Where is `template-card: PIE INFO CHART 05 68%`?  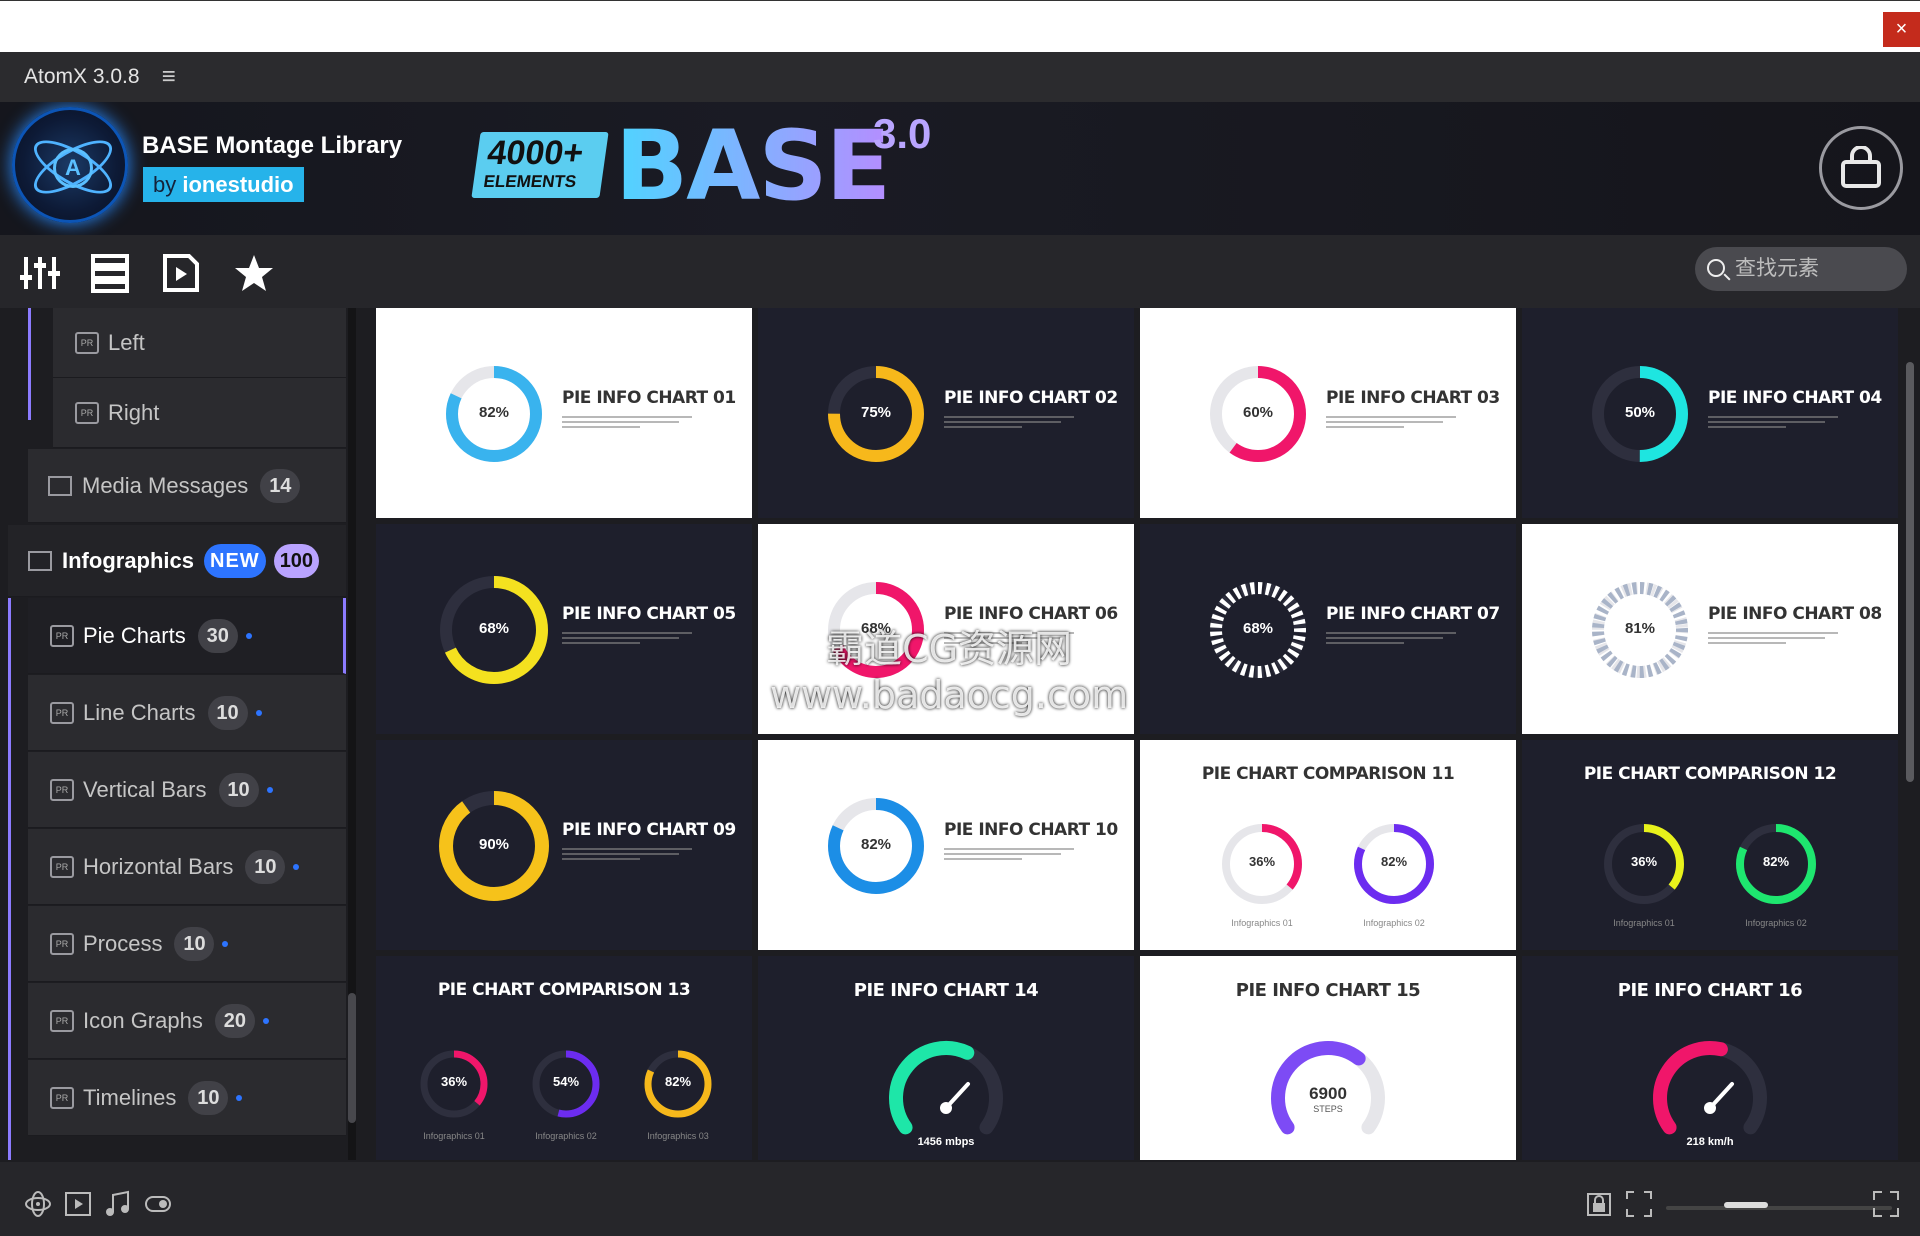 template-card: PIE INFO CHART 05 68% is located at coordinates (564, 629).